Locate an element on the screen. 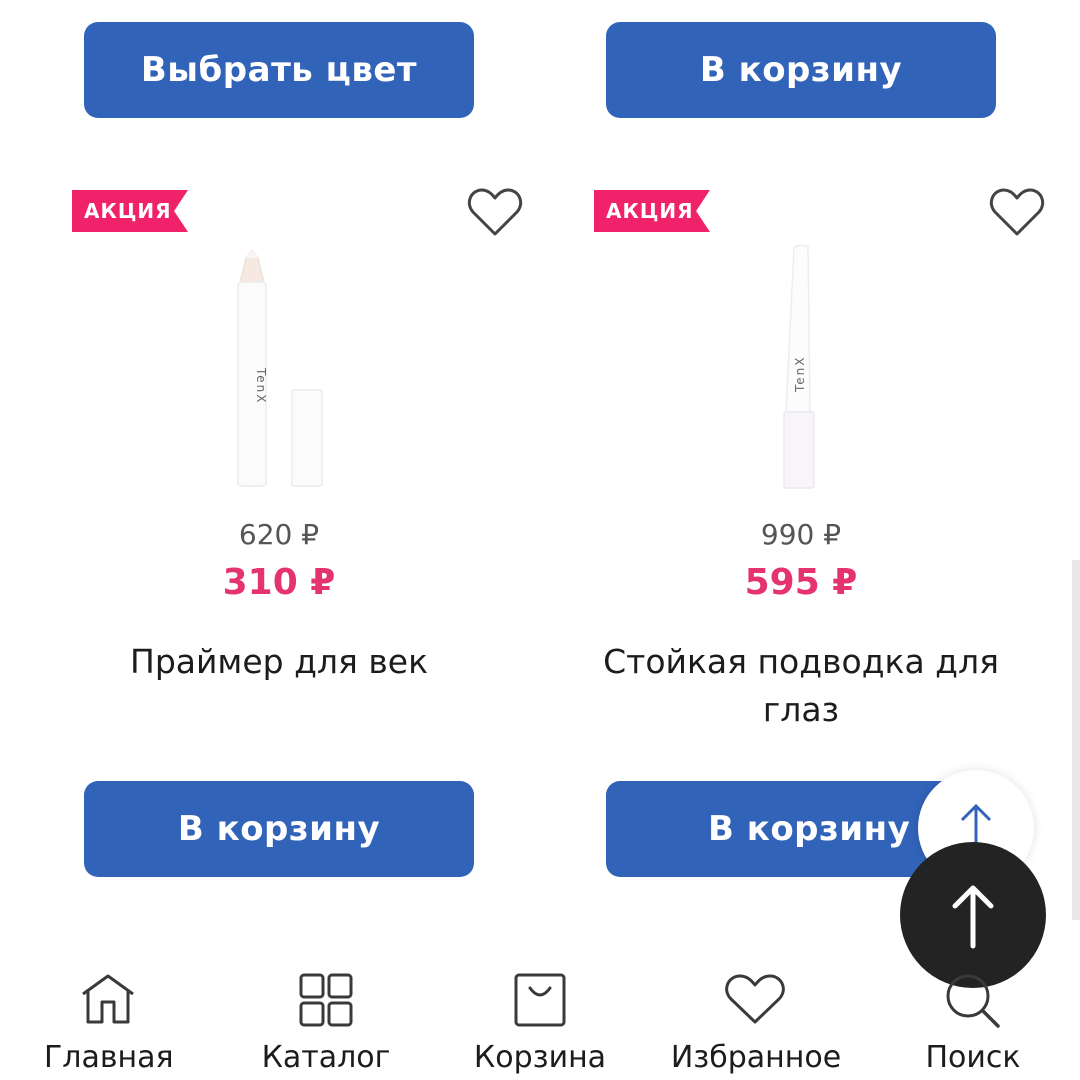 Image resolution: width=1080 pixels, height=1080 pixels. nav-cart-label: Корзина is located at coordinates (540, 1057).